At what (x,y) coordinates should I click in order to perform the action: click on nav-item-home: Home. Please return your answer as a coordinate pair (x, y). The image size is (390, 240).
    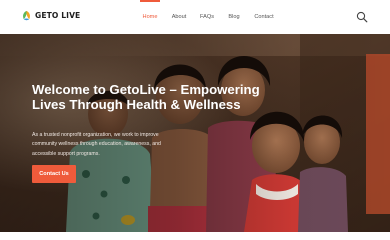
    Looking at the image, I should click on (150, 17).